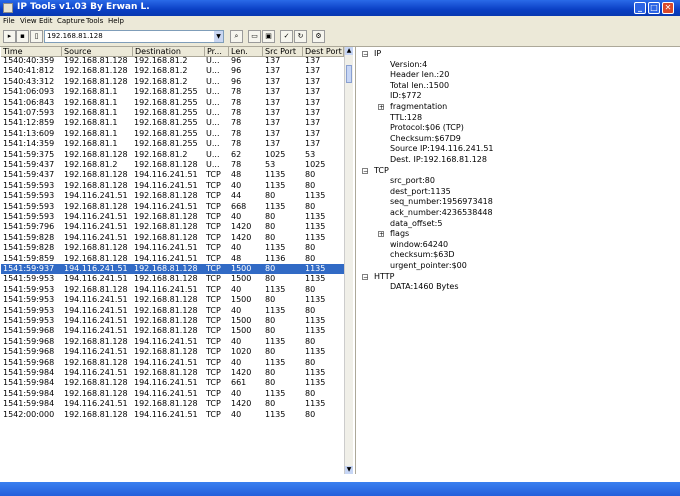  Describe the element at coordinates (640, 8) in the screenshot. I see `minimize-button: _` at that location.